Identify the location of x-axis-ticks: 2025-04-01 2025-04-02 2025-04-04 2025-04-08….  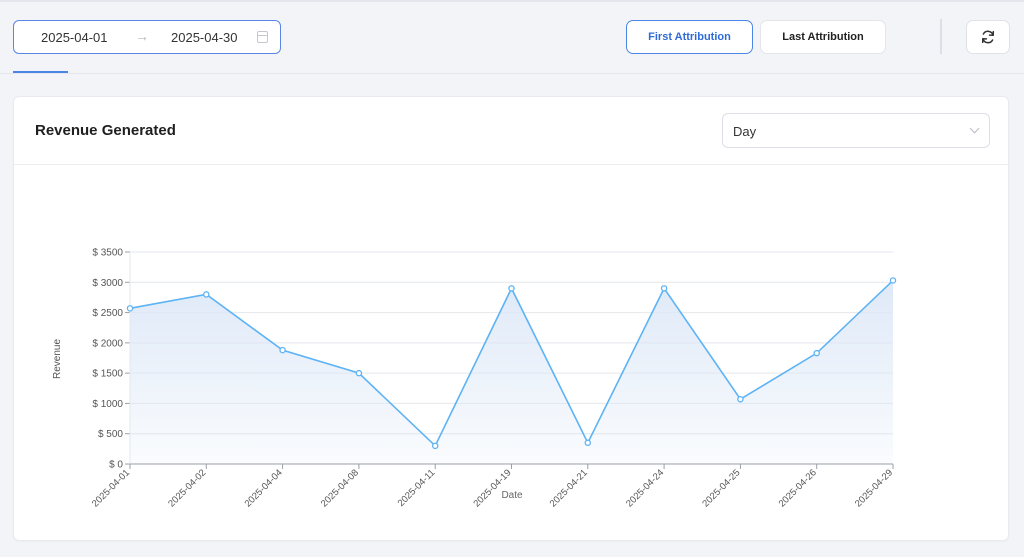
(492, 486).